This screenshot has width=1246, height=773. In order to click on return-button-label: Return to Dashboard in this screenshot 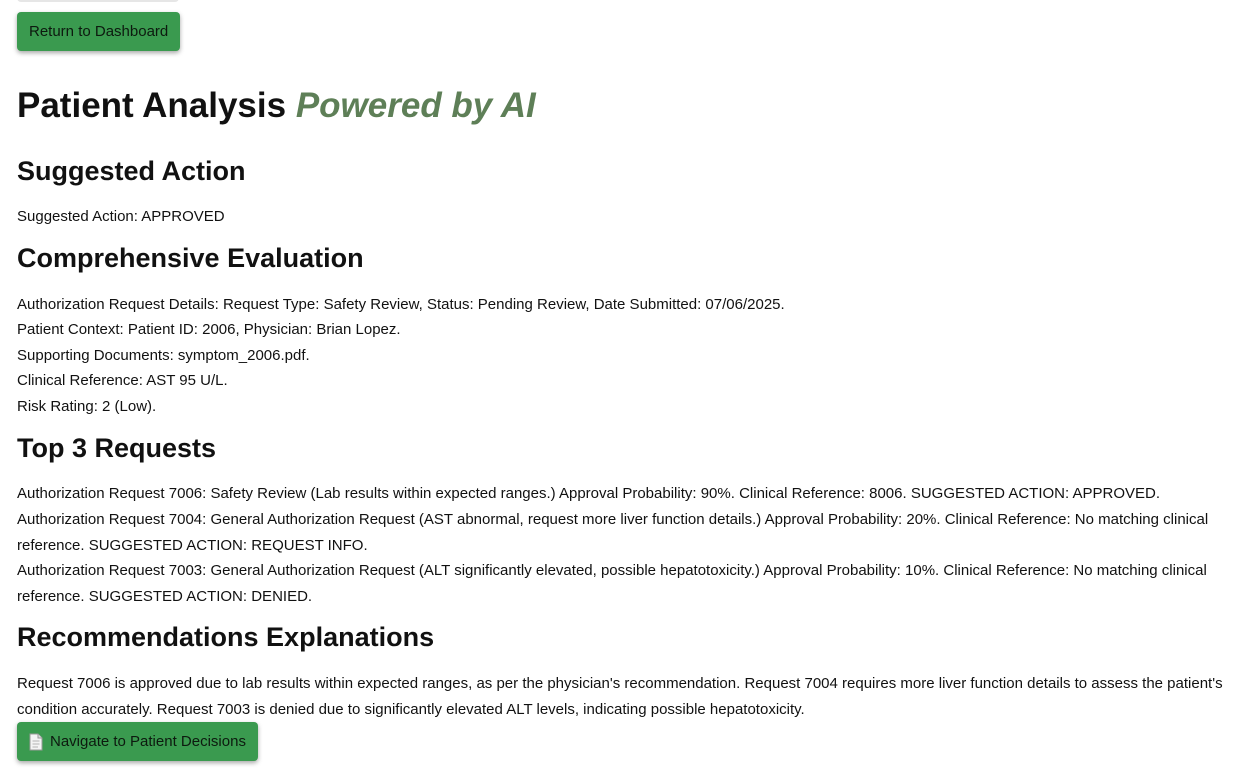, I will do `click(99, 31)`.